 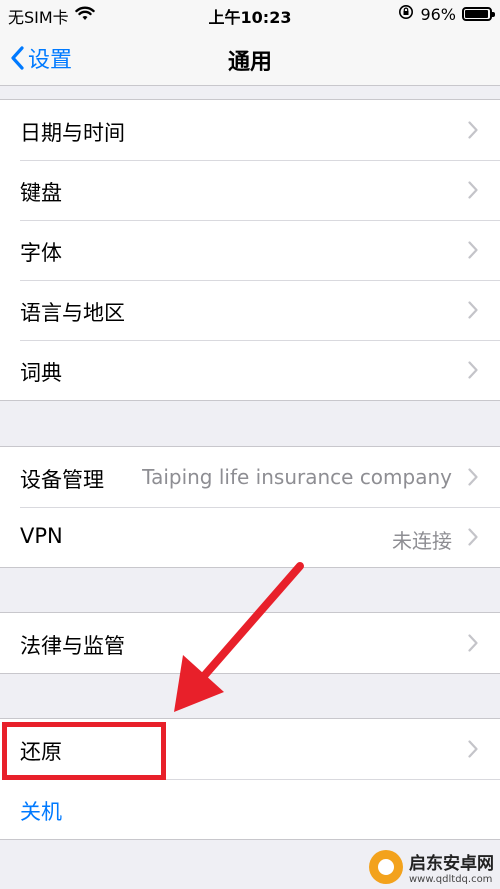 I want to click on legal-regulatory-row: 法律与监管, so click(x=250, y=643).